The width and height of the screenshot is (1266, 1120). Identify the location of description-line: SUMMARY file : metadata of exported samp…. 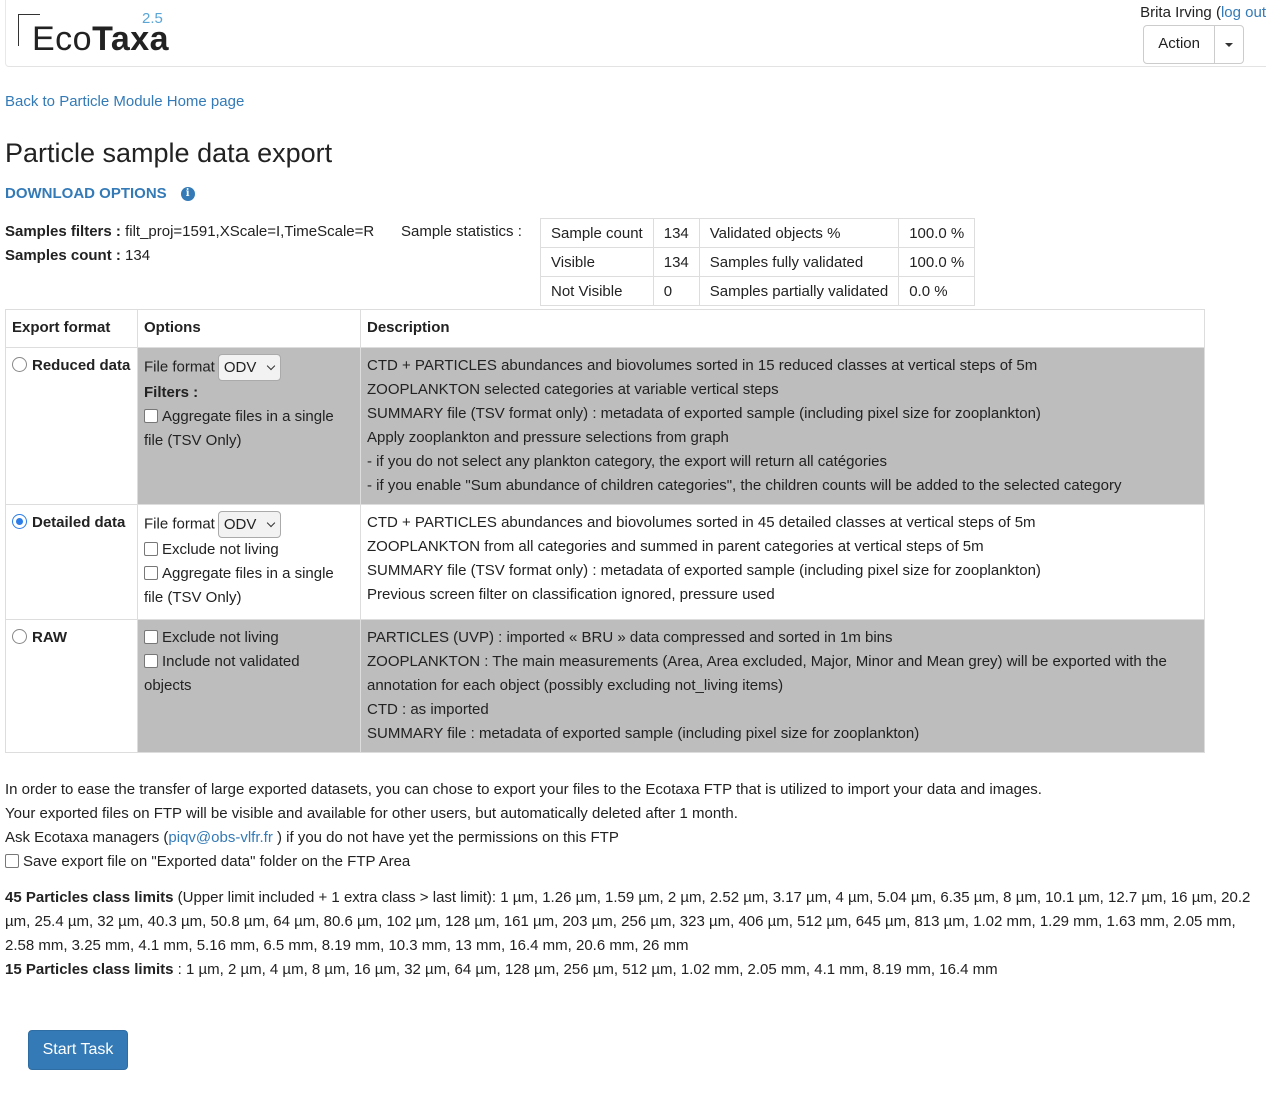
(643, 733).